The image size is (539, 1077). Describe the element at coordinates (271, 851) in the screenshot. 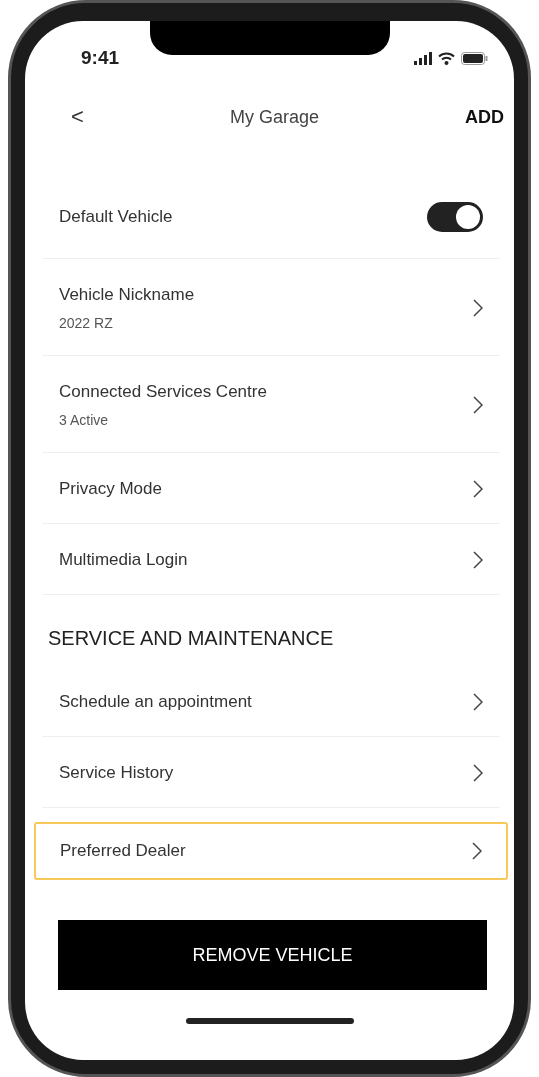

I see `list-item: Preferred Dealer` at that location.